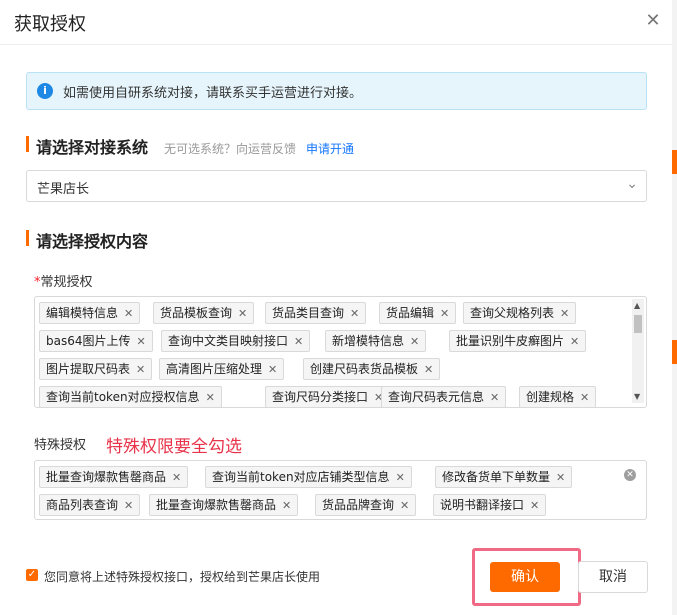 Image resolution: width=677 pixels, height=615 pixels. What do you see at coordinates (236, 341) in the screenshot?
I see `auth-tag: 查询中文类目映射接口 ✕` at bounding box center [236, 341].